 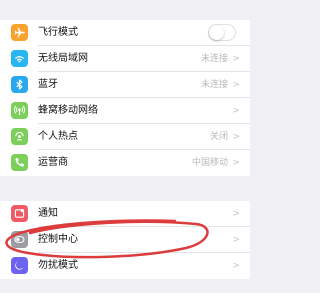 I want to click on wifi-icon, so click(x=19, y=58).